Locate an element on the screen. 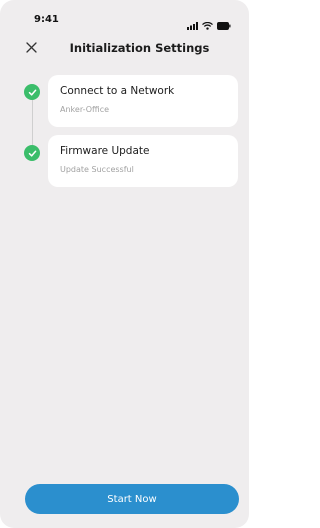  wifi-icon is located at coordinates (207, 24).